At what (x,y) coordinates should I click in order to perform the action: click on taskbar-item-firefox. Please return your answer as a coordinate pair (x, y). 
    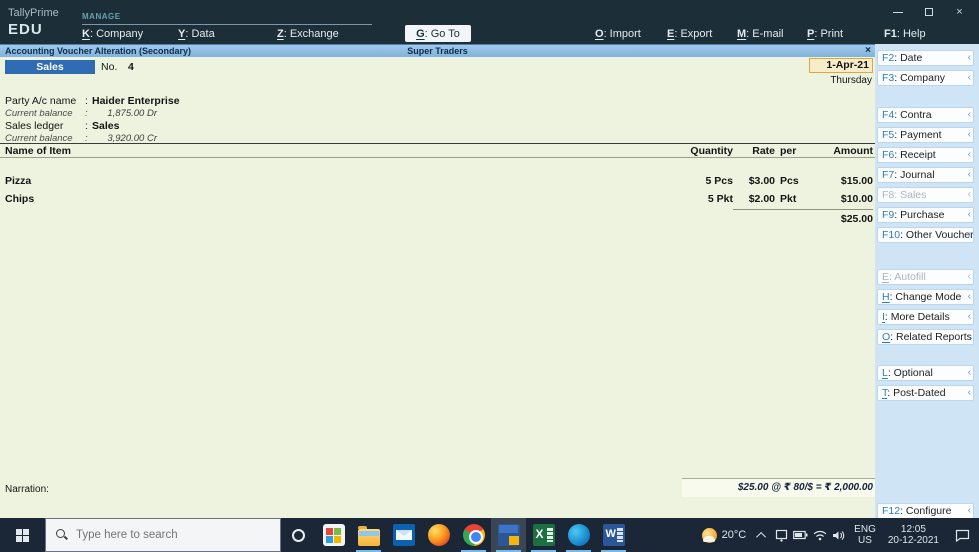
    Looking at the image, I should click on (438, 535).